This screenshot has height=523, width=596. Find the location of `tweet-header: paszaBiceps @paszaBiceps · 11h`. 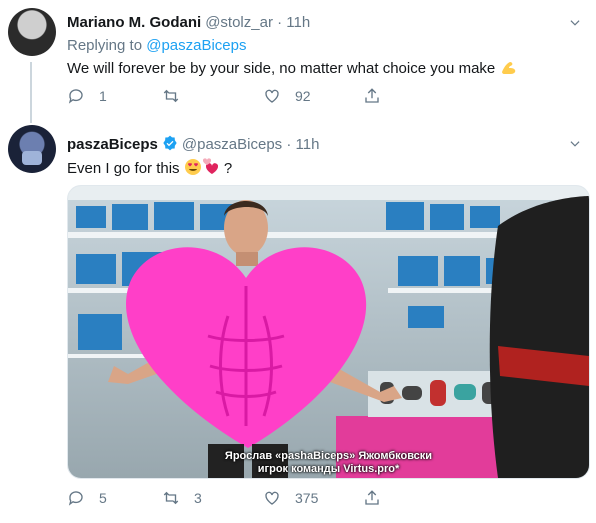

tweet-header: paszaBiceps @paszaBiceps · 11h is located at coordinates (193, 144).